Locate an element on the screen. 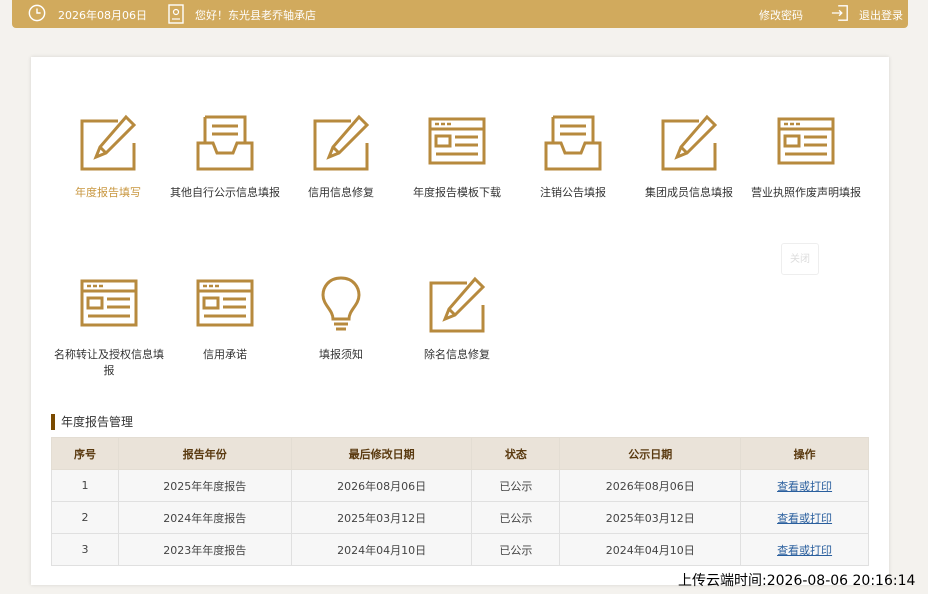 The height and width of the screenshot is (594, 928). cell-index: 3 is located at coordinates (85, 549).